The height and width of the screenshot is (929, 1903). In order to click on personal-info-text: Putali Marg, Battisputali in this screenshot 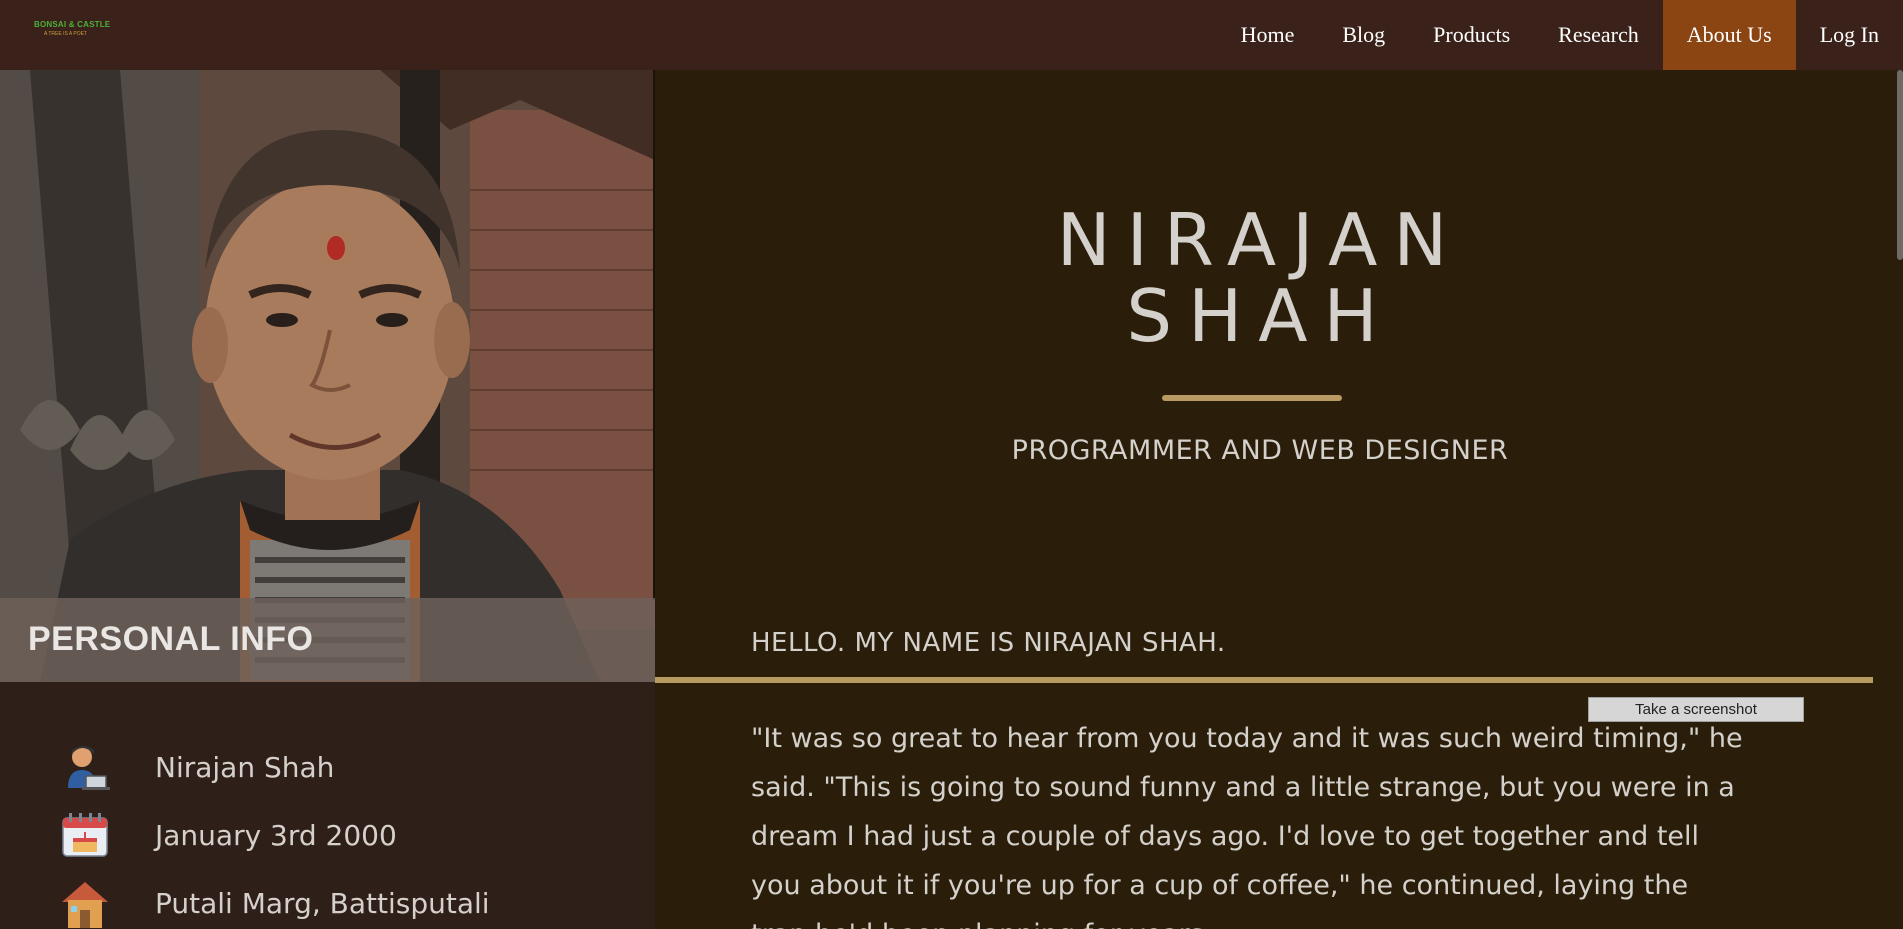, I will do `click(322, 903)`.